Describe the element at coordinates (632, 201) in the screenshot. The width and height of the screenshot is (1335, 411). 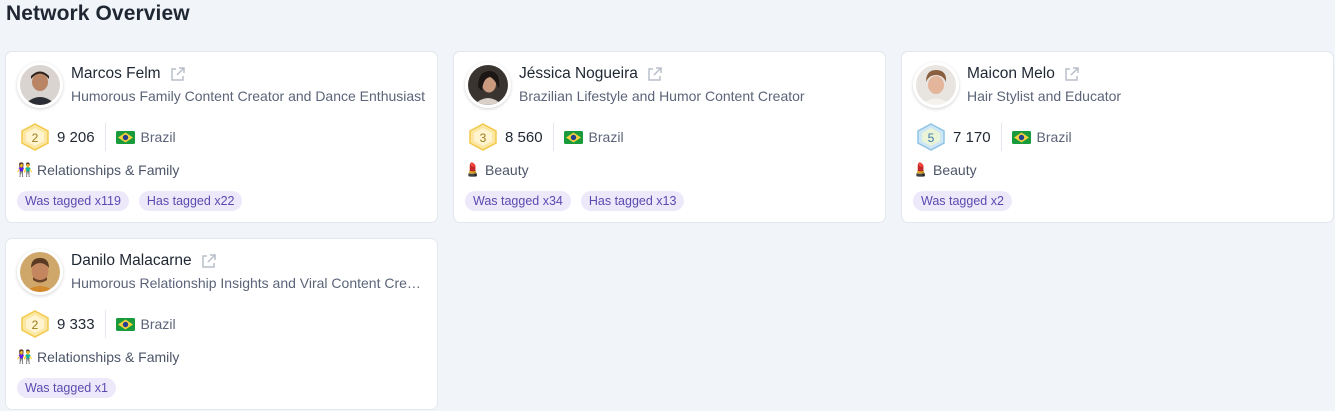
I see `tagged-badge: Has tagged x13` at that location.